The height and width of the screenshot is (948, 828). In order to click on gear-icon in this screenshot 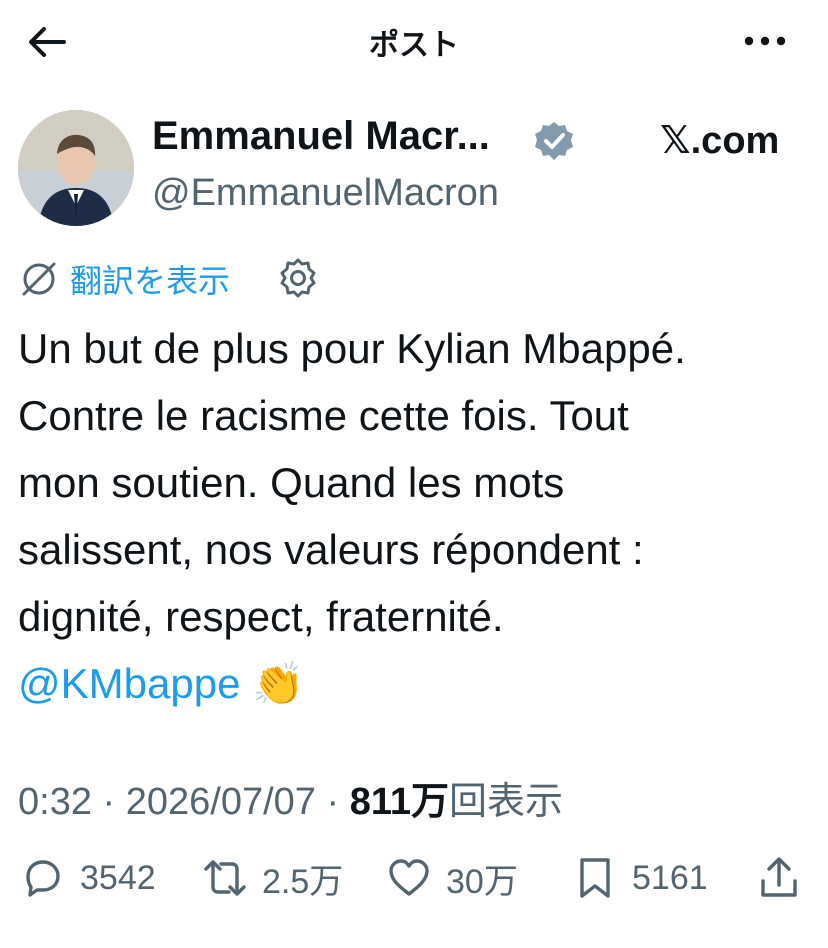, I will do `click(298, 278)`.